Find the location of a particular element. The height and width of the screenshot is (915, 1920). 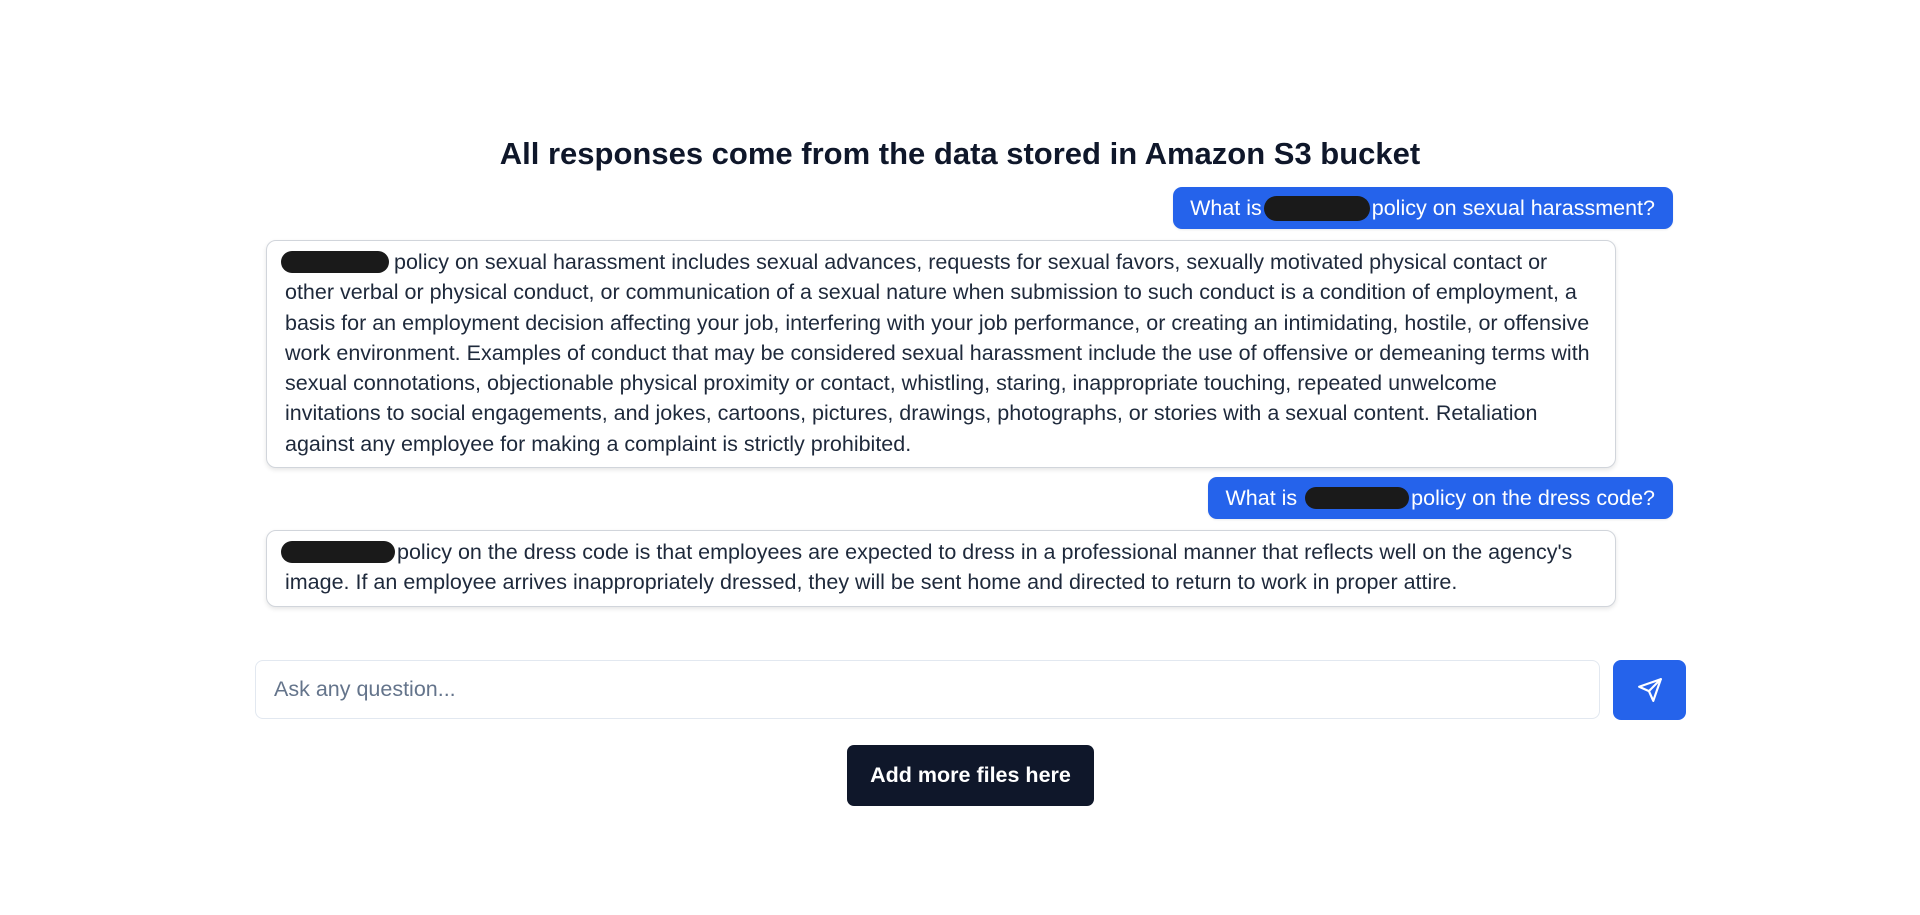

user-message-suffix: policy on the dress code? is located at coordinates (1533, 498).